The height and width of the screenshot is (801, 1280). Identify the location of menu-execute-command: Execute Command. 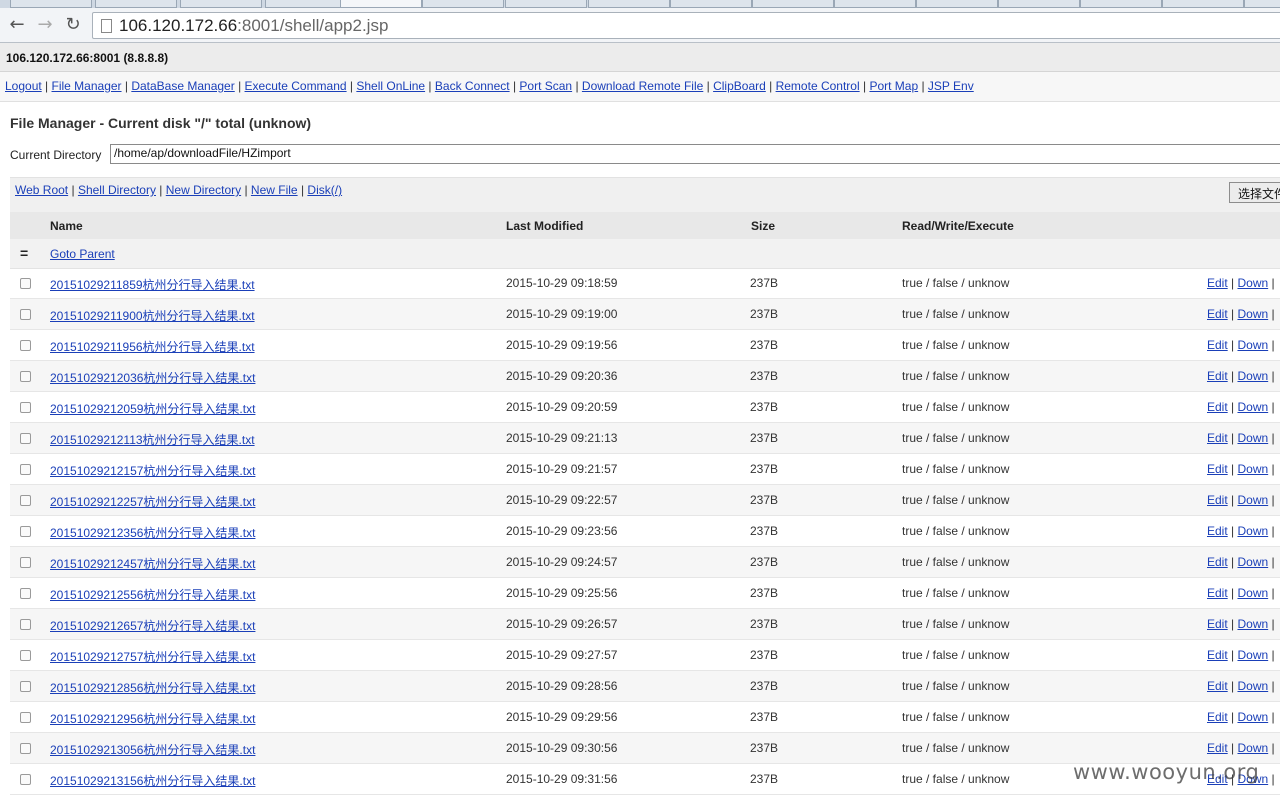
(296, 86).